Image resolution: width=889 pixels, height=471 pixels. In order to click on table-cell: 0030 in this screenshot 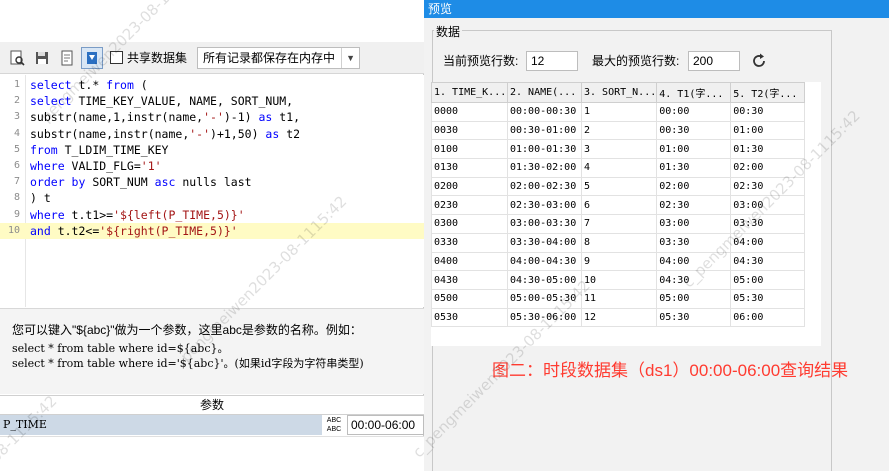, I will do `click(469, 130)`.